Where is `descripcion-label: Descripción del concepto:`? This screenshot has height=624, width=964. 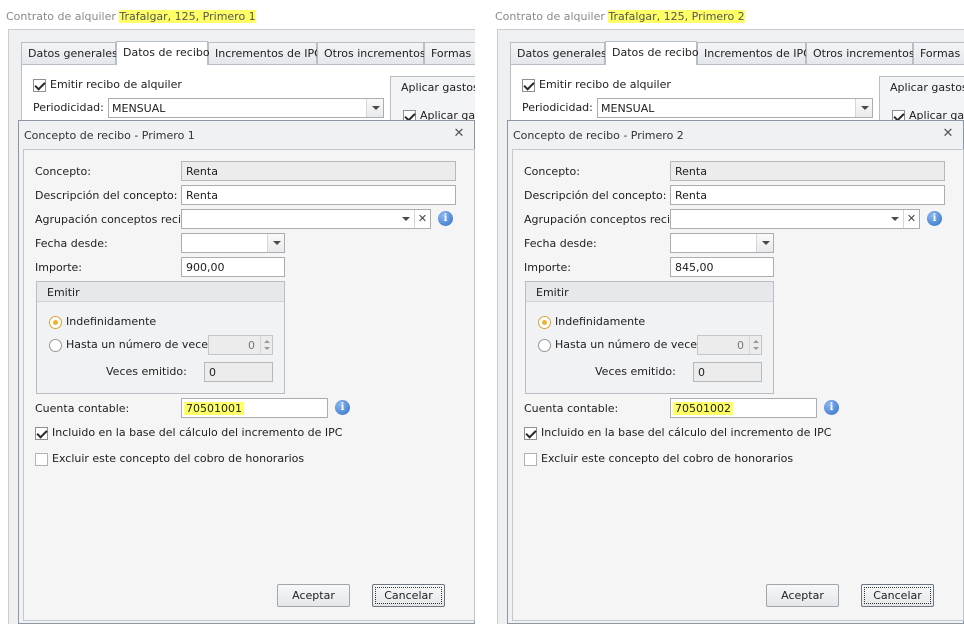
descripcion-label: Descripción del concepto: is located at coordinates (106, 195).